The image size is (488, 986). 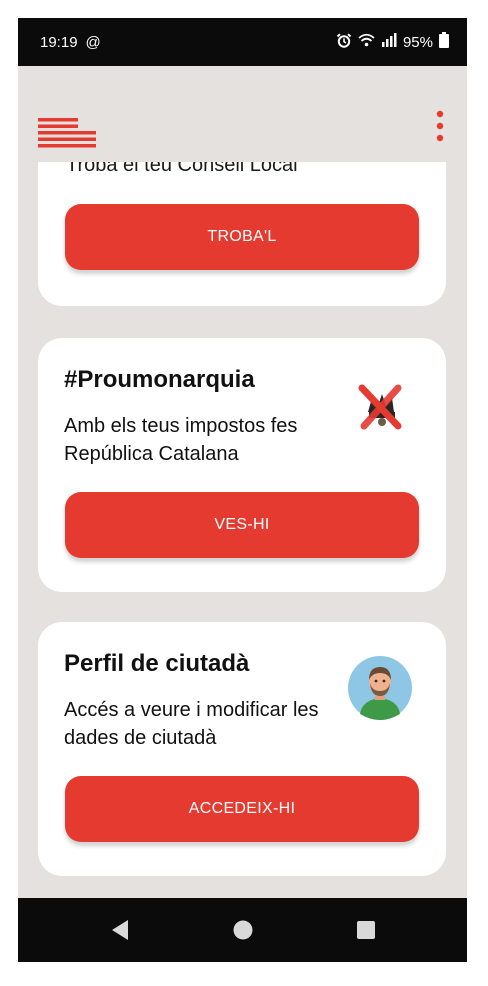 I want to click on home-icon, so click(x=243, y=930).